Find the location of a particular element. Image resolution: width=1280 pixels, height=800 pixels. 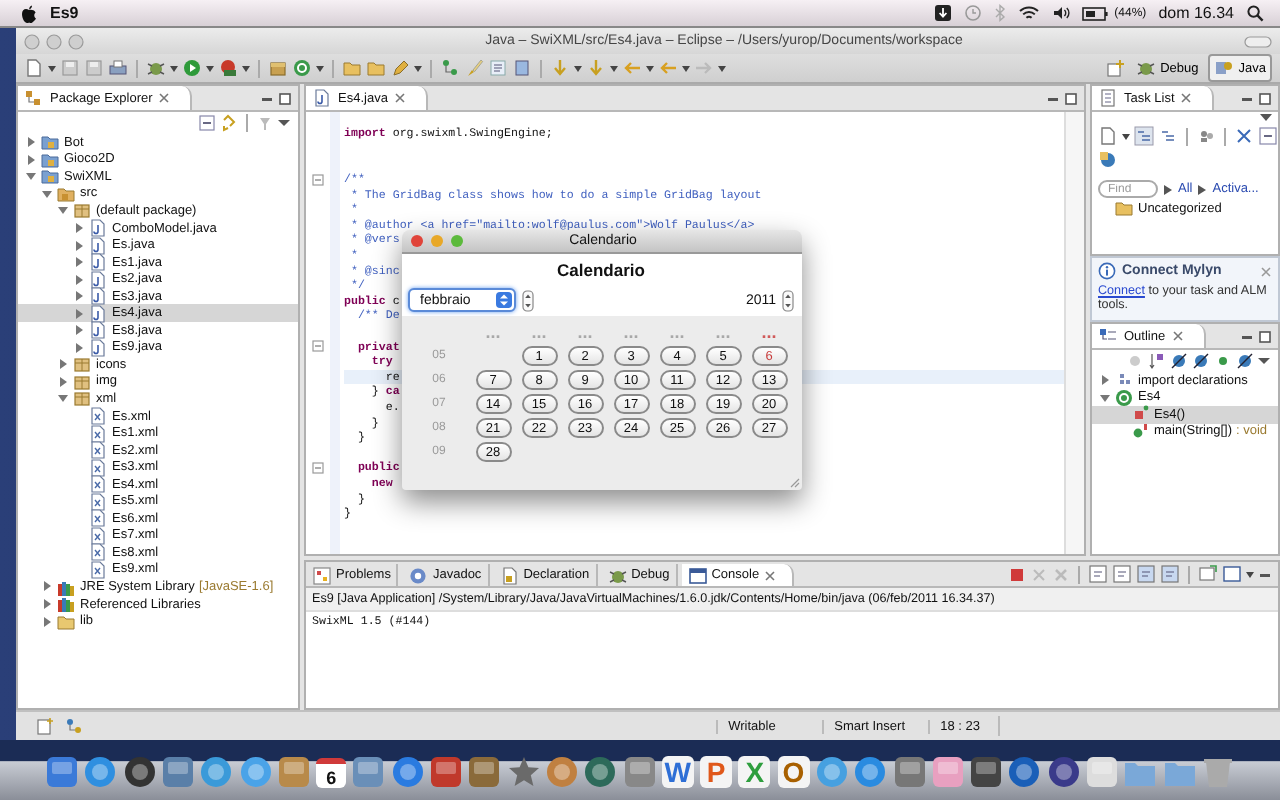

pencil-icon is located at coordinates (400, 68).